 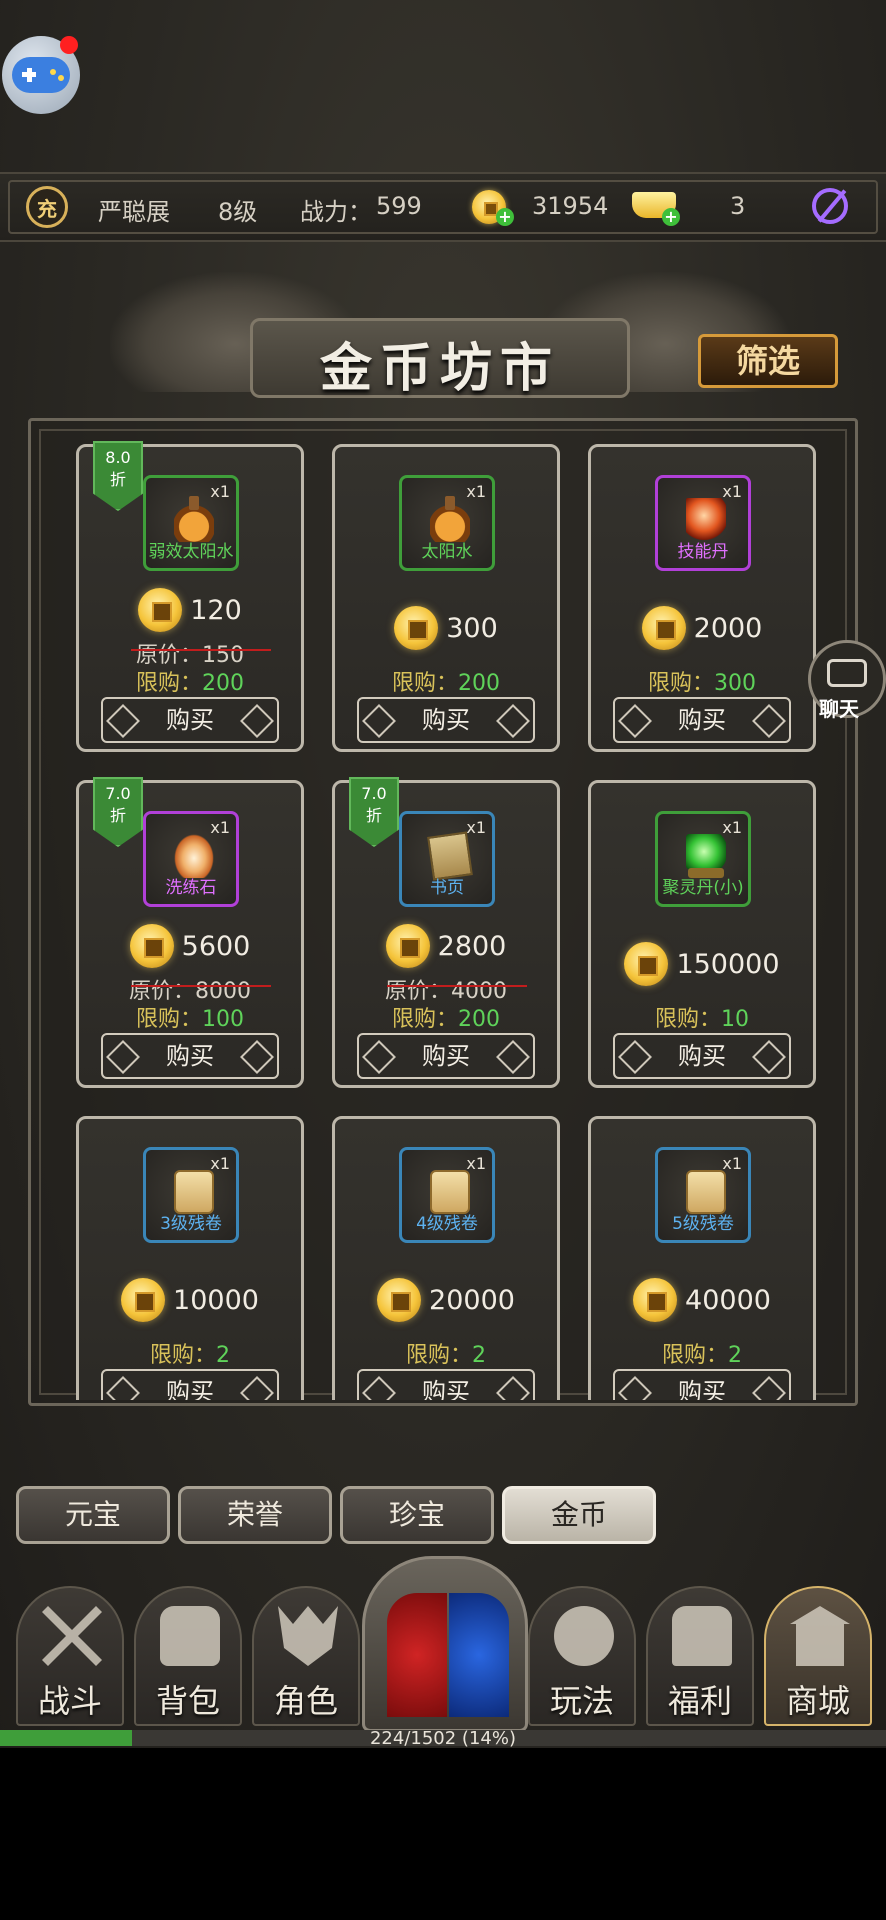 I want to click on orb-icon, so click(x=706, y=520).